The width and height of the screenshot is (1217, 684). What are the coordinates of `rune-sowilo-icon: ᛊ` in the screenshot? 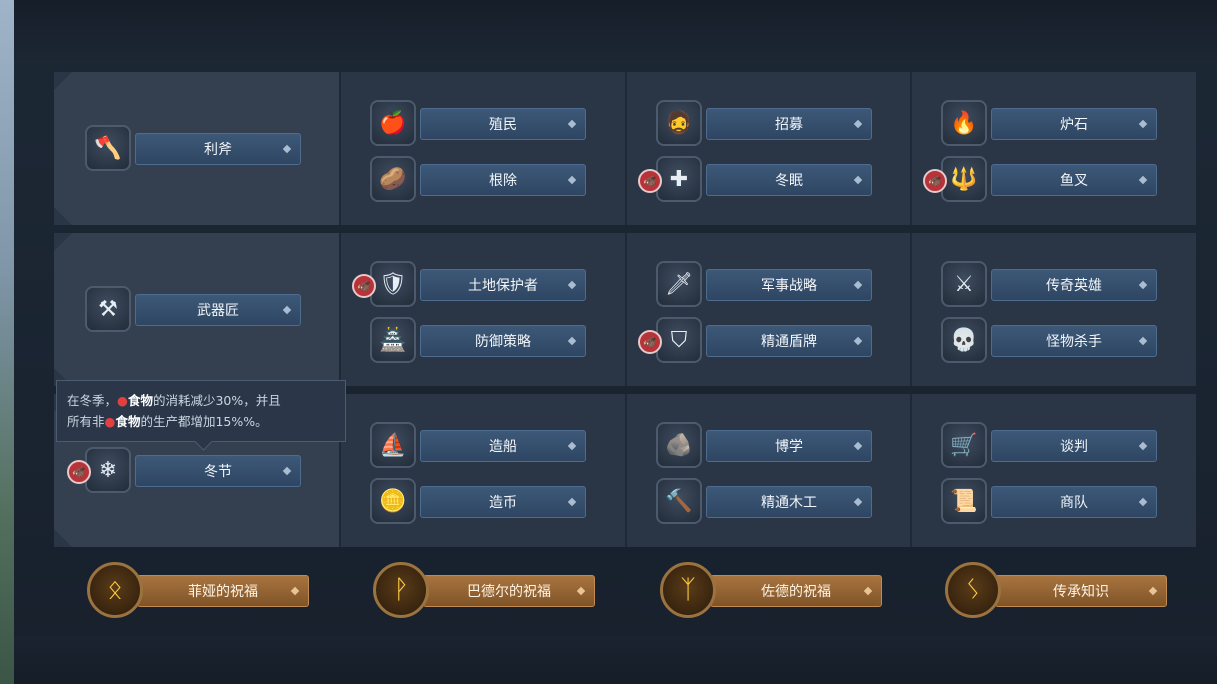 It's located at (973, 590).